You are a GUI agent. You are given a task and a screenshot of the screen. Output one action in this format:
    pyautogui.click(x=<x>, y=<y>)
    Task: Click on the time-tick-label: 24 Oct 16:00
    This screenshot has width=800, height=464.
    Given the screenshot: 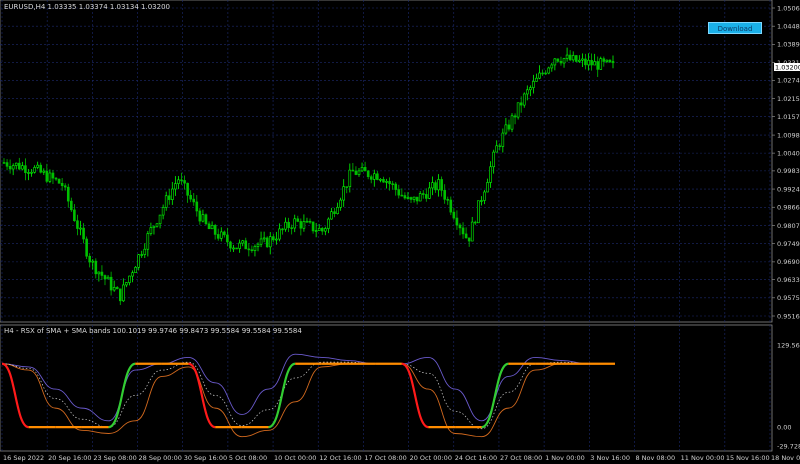 What is the action you would take?
    pyautogui.click(x=476, y=458)
    